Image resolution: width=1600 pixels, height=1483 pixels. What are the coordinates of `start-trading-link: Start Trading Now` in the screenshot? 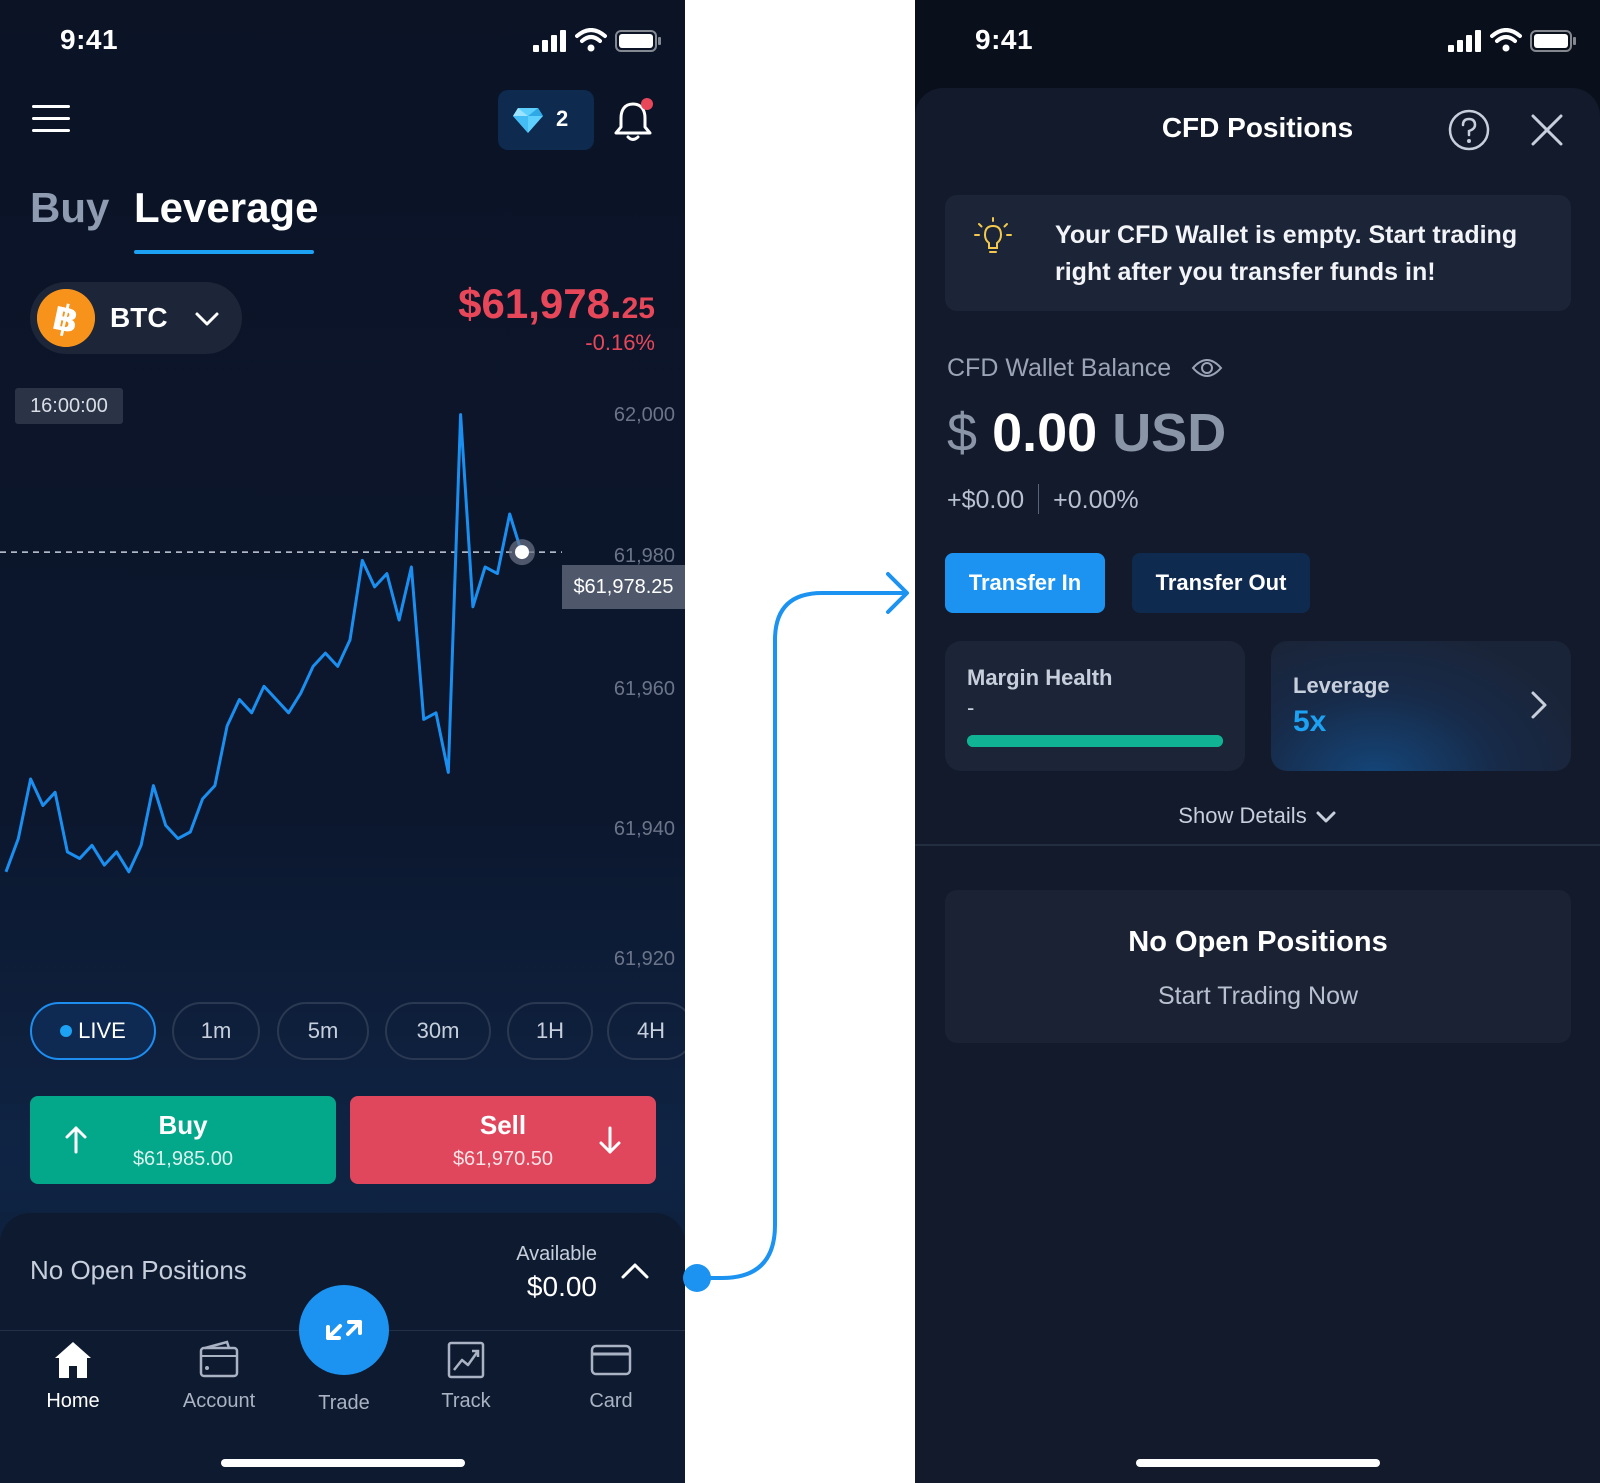 It's located at (1258, 996).